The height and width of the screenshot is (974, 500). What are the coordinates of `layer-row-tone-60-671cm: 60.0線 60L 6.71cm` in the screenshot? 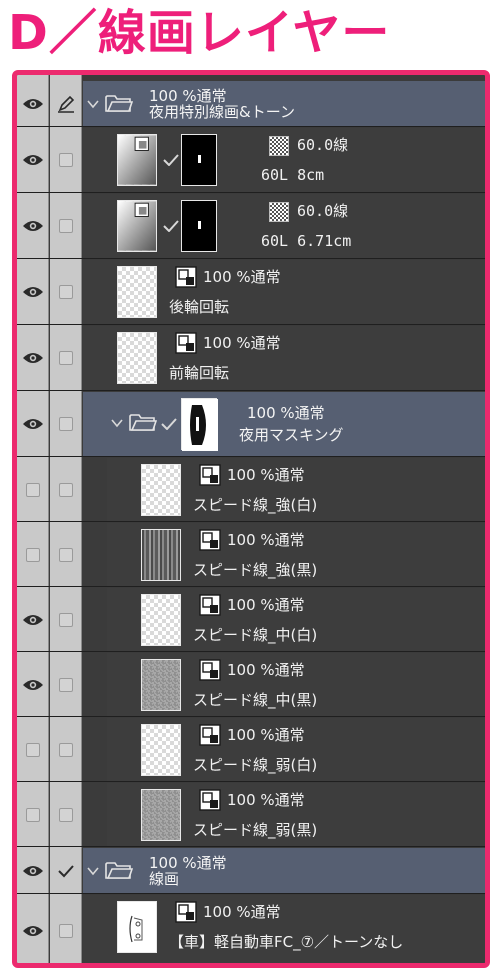 It's located at (251, 226).